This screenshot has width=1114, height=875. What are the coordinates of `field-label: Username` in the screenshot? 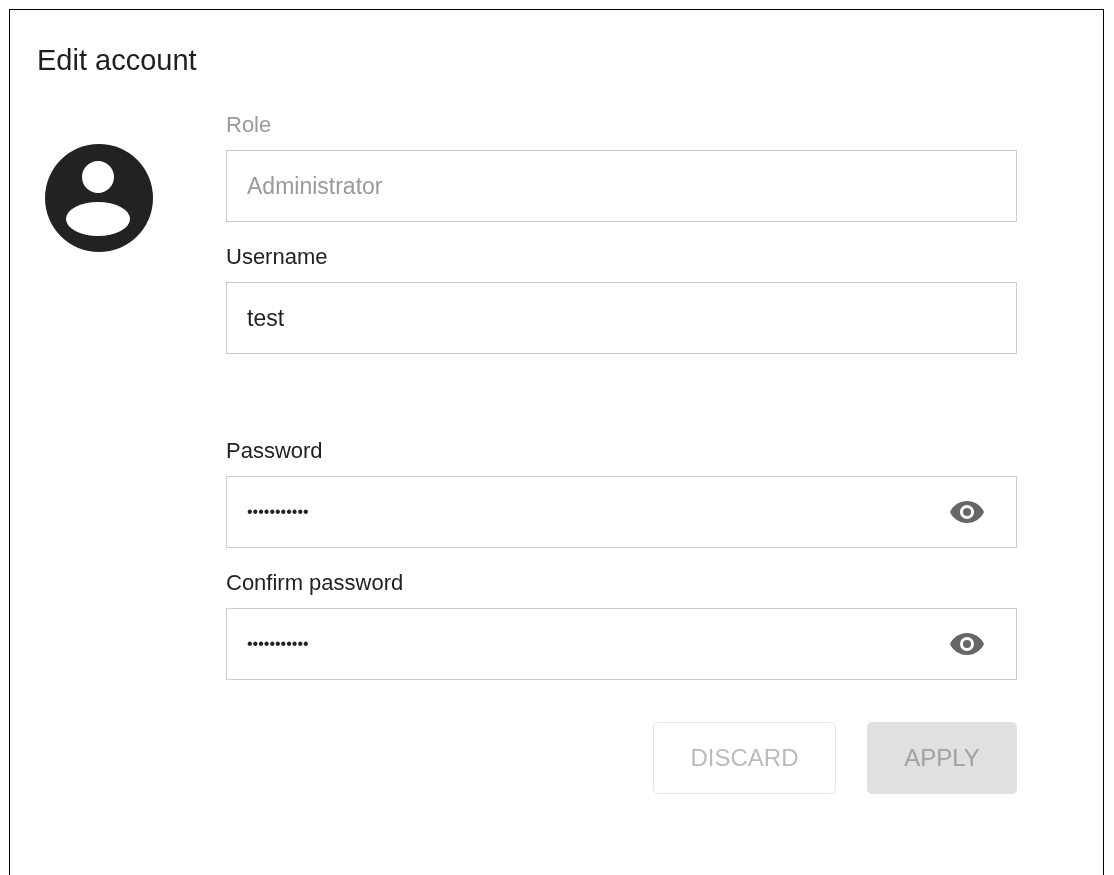 It's located at (277, 257).